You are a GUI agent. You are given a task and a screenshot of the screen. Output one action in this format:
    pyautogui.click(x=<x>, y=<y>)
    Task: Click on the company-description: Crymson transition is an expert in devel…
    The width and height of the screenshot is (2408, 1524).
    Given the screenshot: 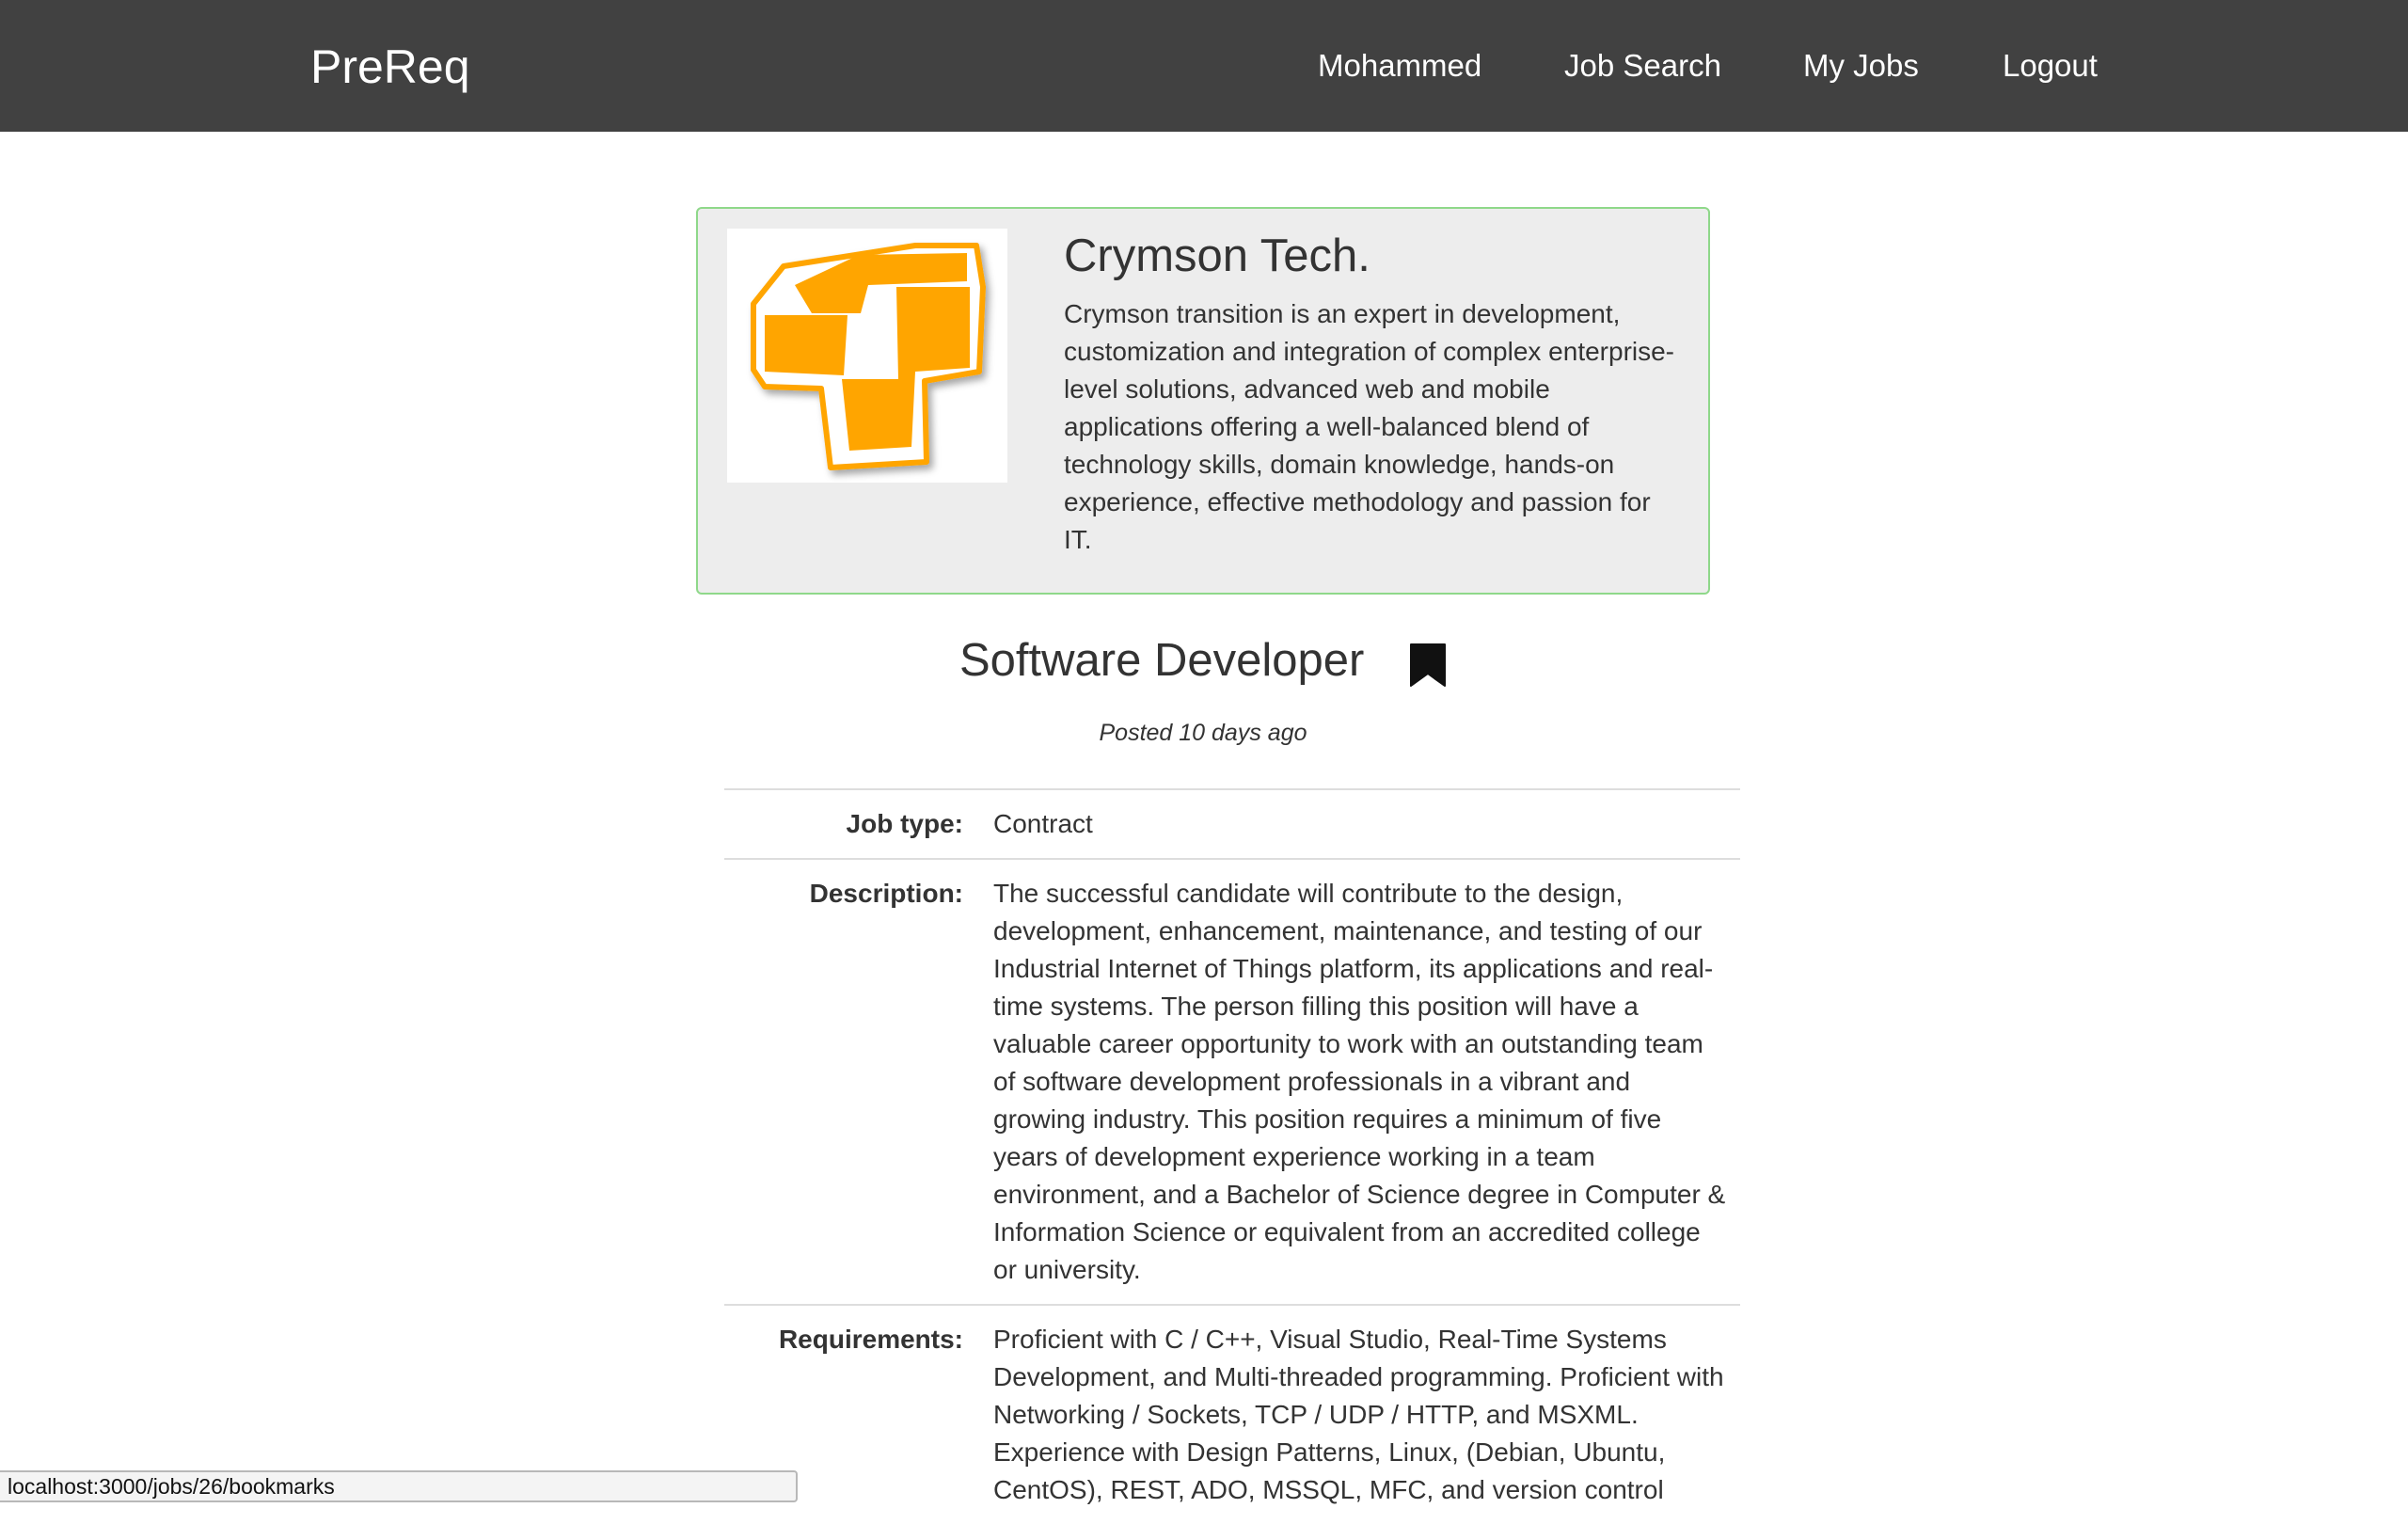 What is the action you would take?
    pyautogui.click(x=1369, y=427)
    